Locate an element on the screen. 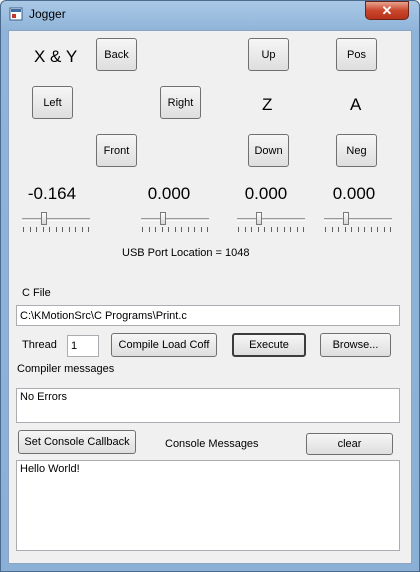 This screenshot has width=420, height=572. compile-load-coff-button: Compile Load Coff is located at coordinates (164, 345).